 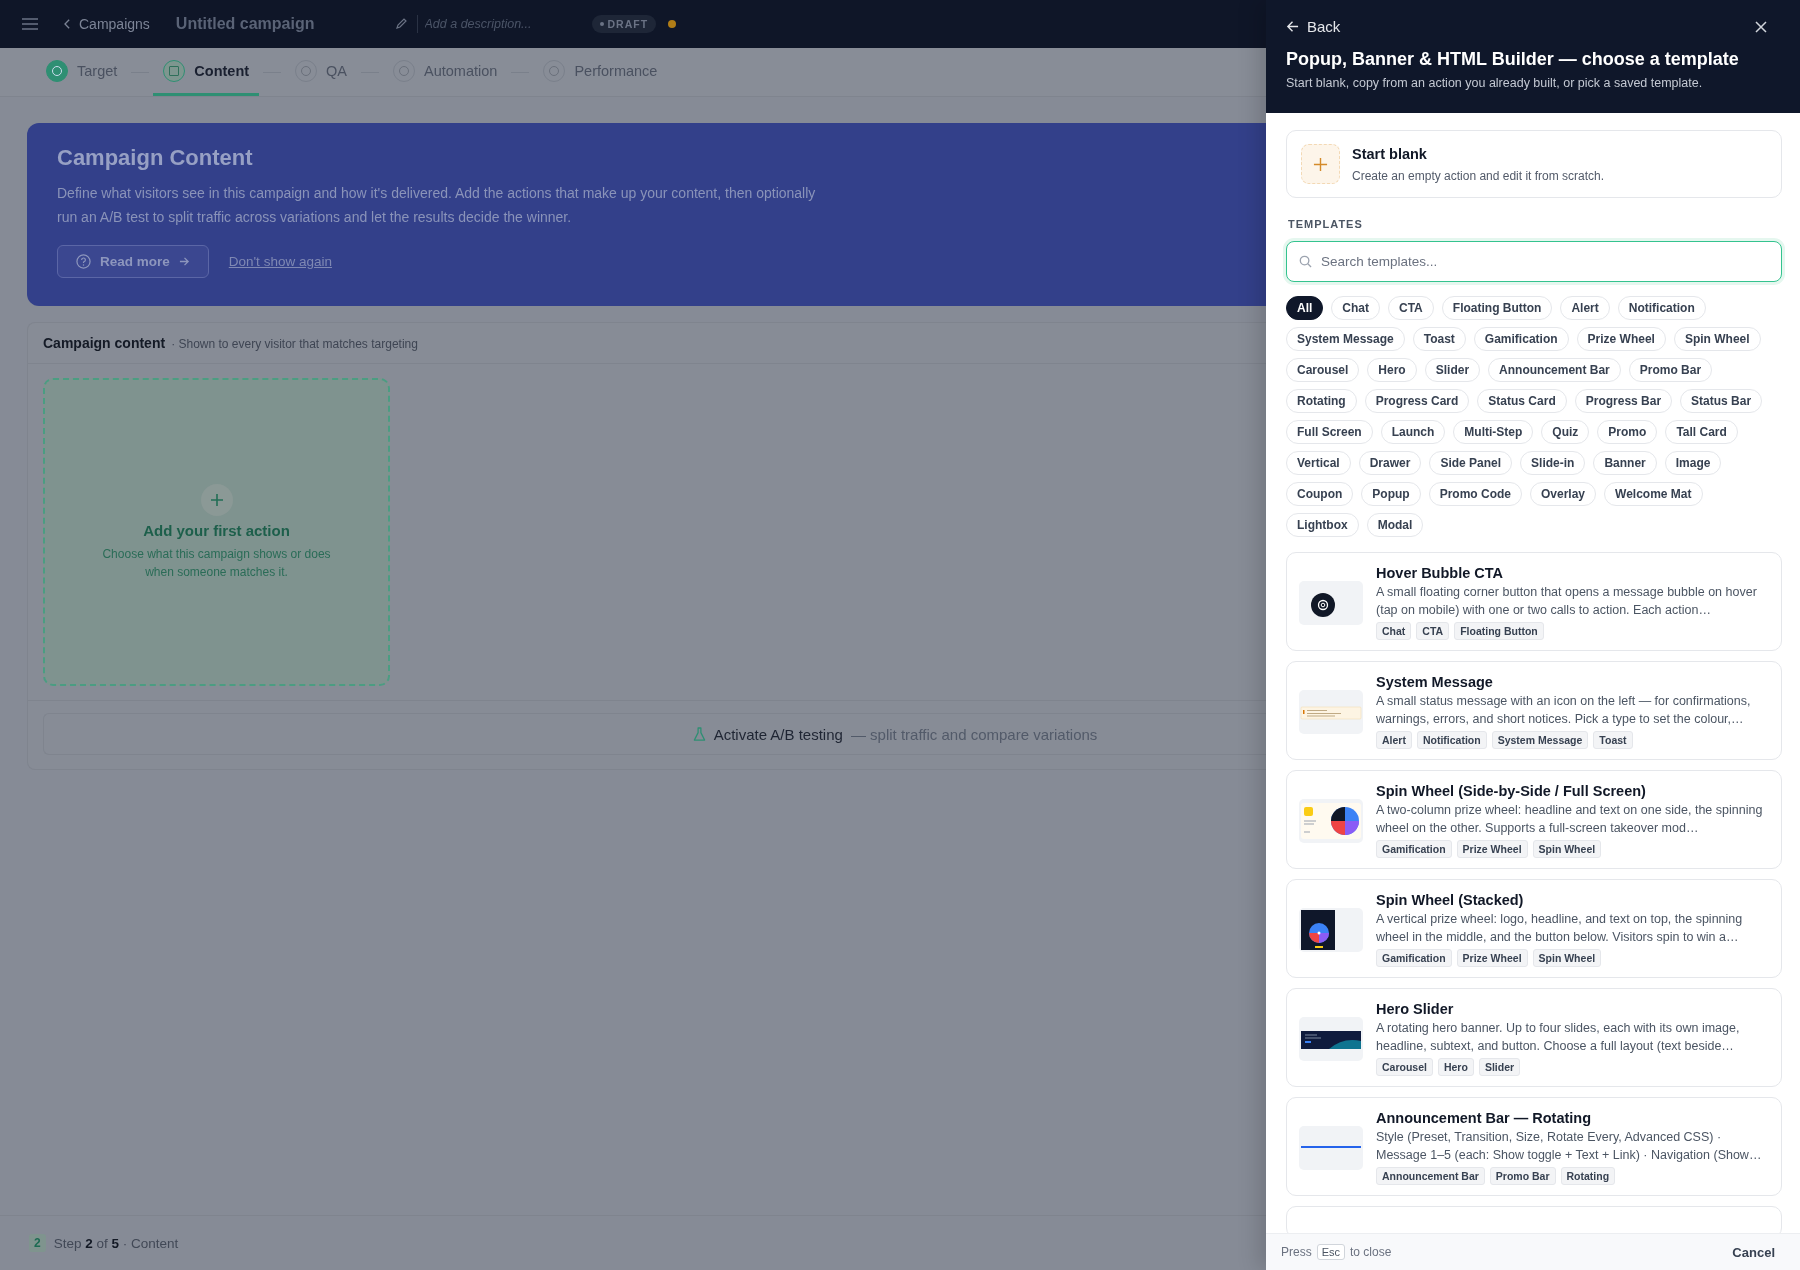 What do you see at coordinates (1433, 631) in the screenshot?
I see `template-tag: CTA` at bounding box center [1433, 631].